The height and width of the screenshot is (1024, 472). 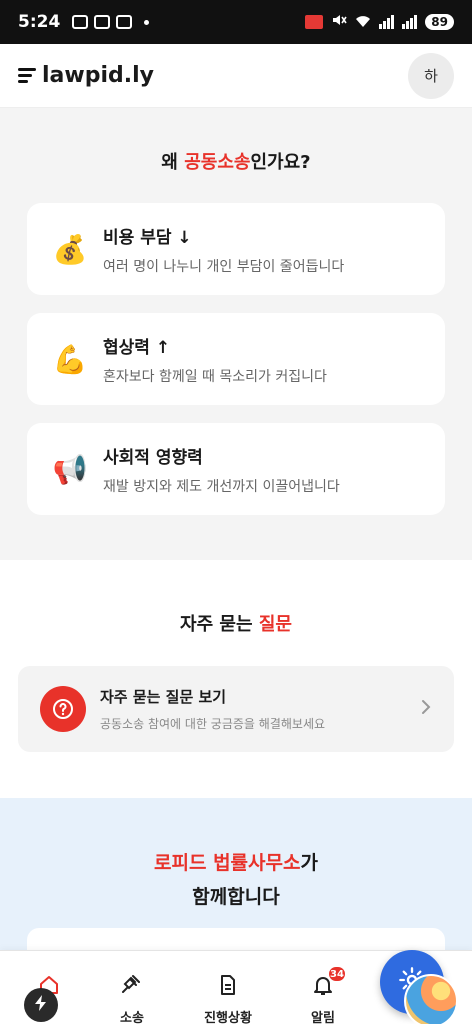 I want to click on chevron-right-icon, so click(x=426, y=709).